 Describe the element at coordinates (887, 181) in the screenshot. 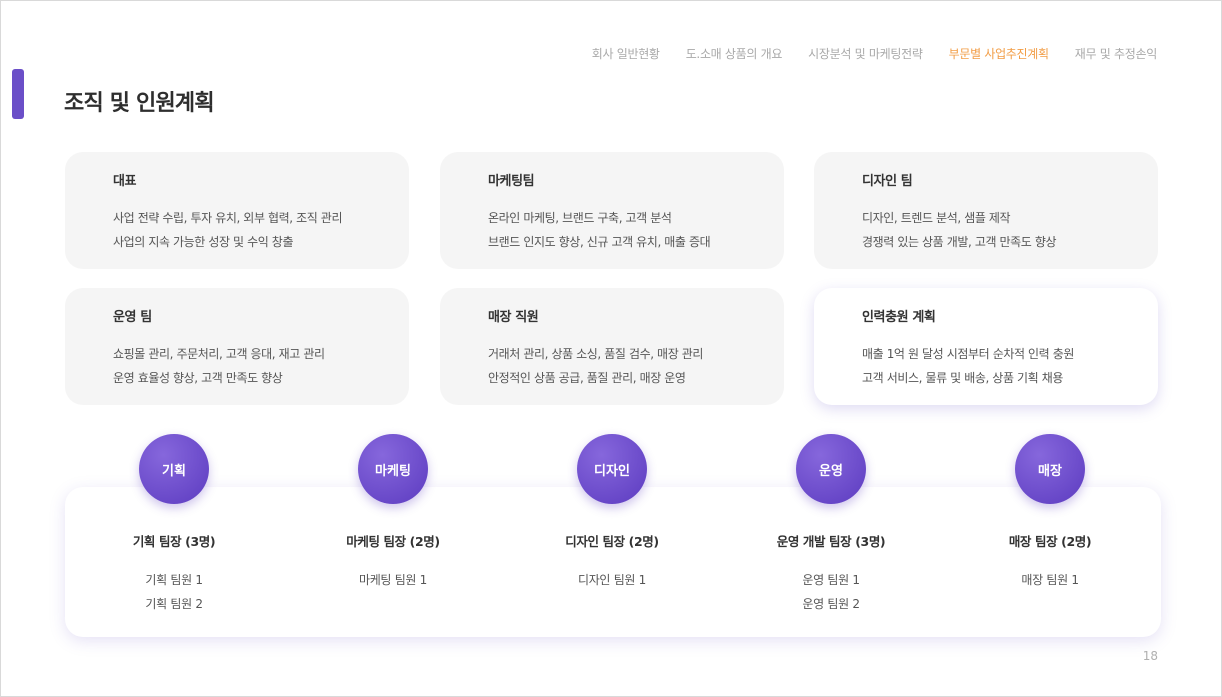

I see `card-title: 디자인 팀` at that location.